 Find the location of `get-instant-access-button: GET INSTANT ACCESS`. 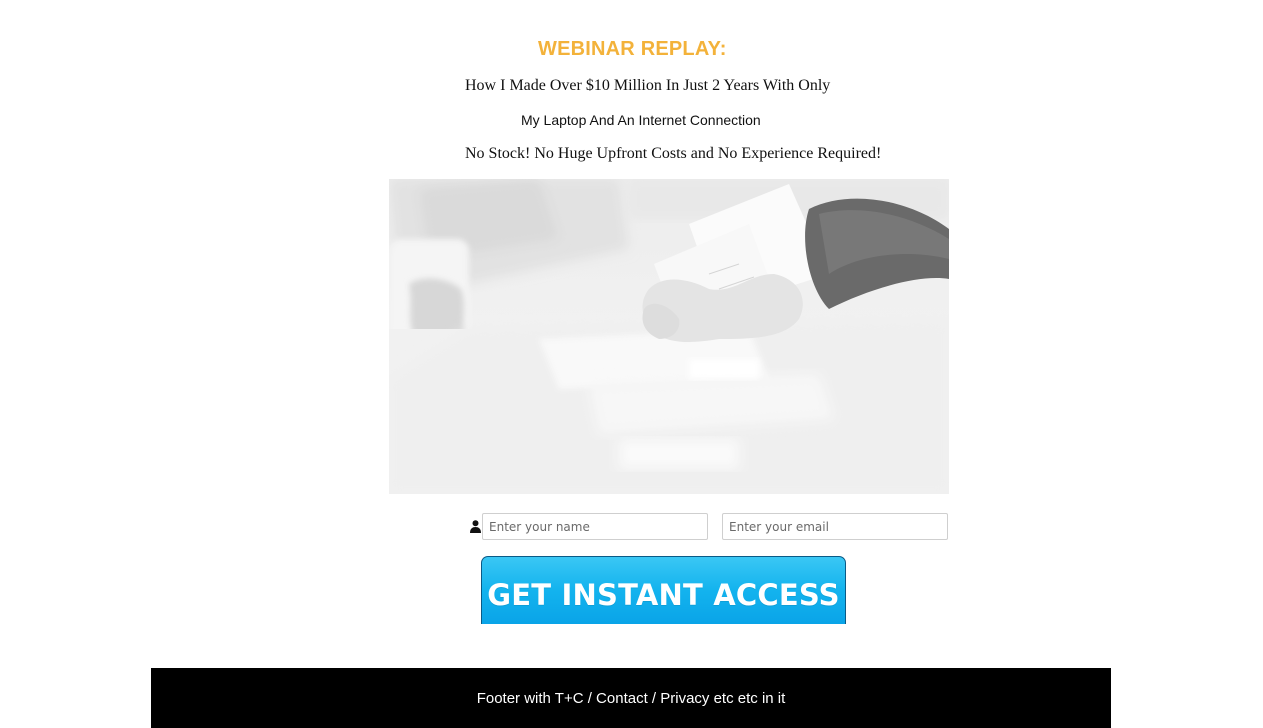

get-instant-access-button: GET INSTANT ACCESS is located at coordinates (663, 590).